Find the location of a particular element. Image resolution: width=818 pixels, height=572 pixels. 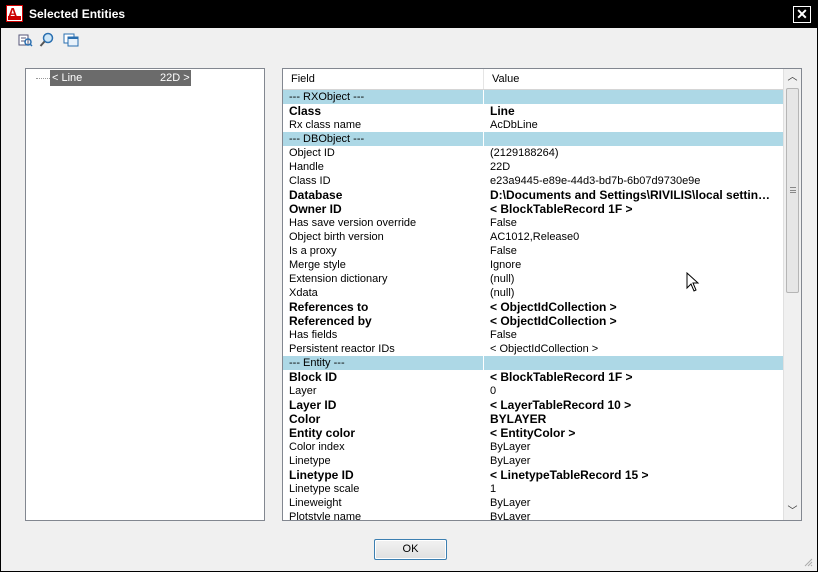

grid-row: Linetype ByLayer is located at coordinates (533, 461).